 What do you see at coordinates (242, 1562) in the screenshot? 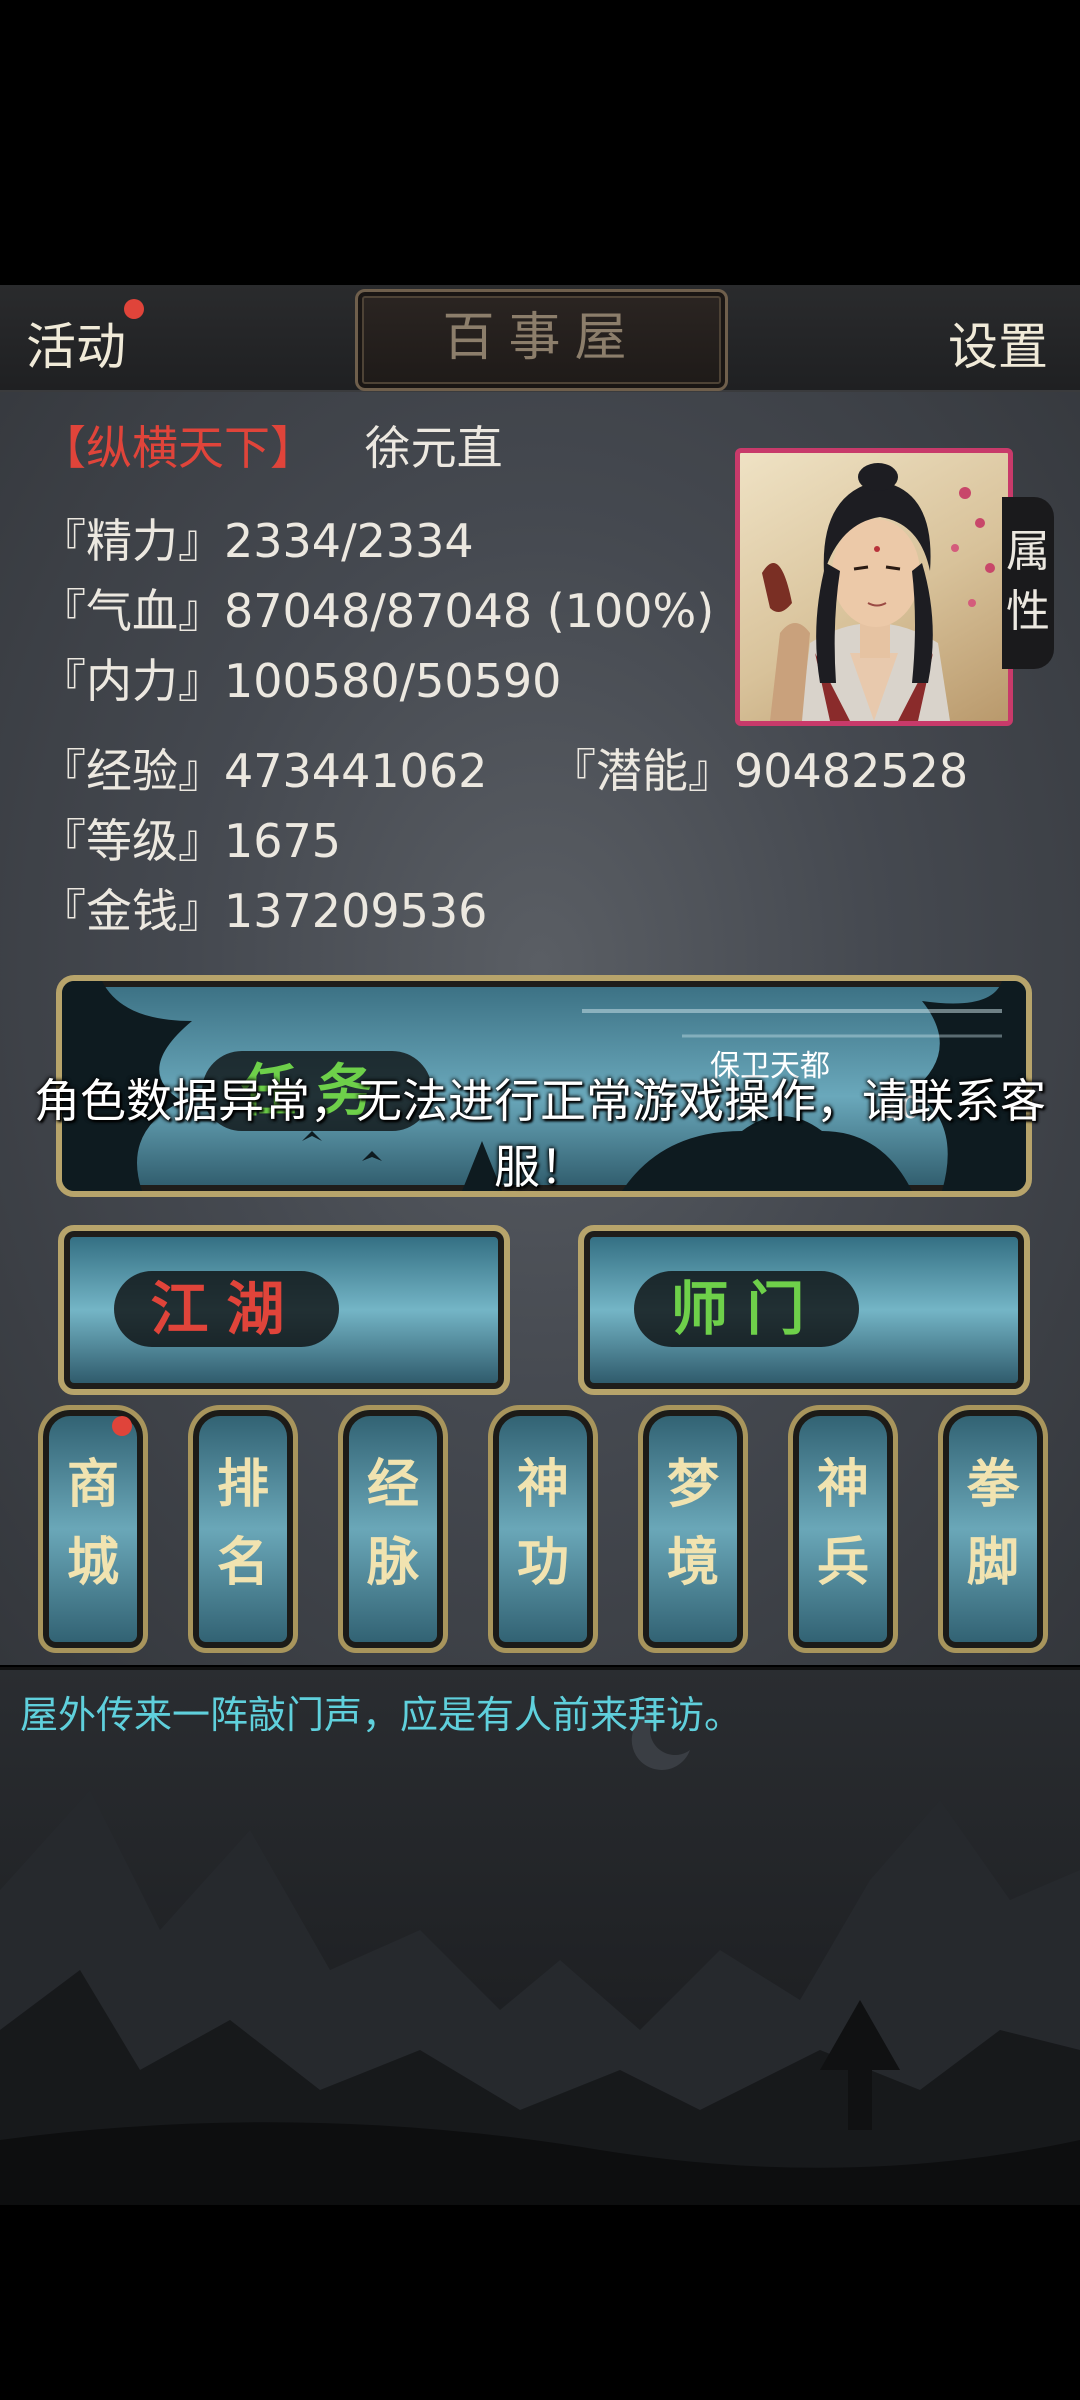
I see `menu-ranking-char-2: 名` at bounding box center [242, 1562].